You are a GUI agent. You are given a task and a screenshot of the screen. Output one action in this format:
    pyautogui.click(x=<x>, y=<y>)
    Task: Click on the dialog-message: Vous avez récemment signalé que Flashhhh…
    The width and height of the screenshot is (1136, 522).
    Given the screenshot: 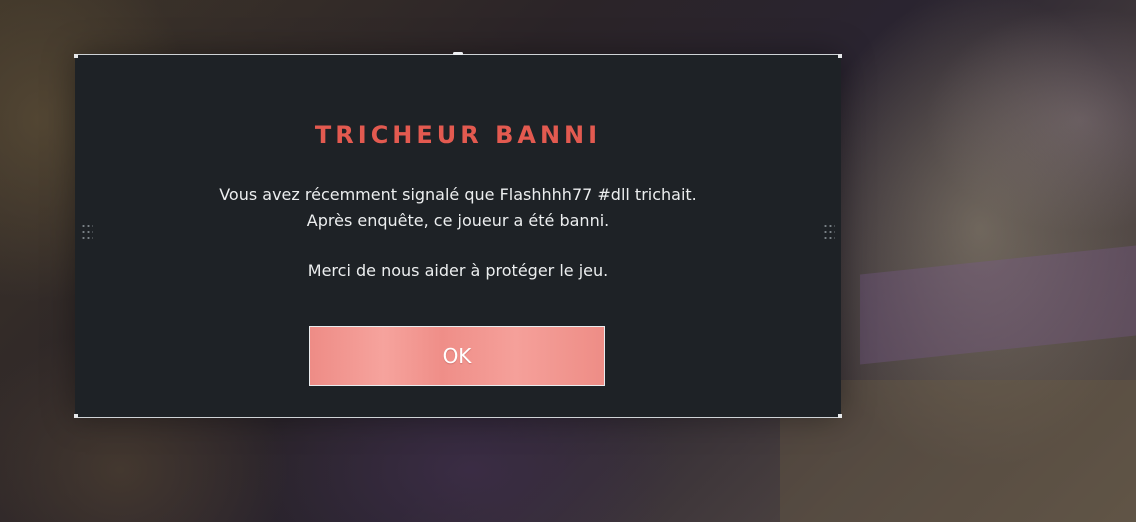 What is the action you would take?
    pyautogui.click(x=458, y=208)
    